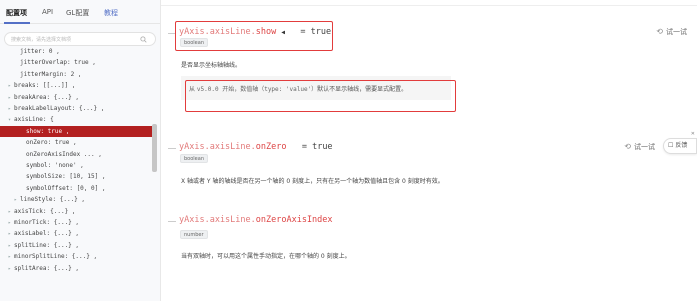  What do you see at coordinates (266, 256) in the screenshot?
I see `option-description: 当有双轴时，可以用这个属性手动指定，在哪个轴的 0 刻度上。` at bounding box center [266, 256].